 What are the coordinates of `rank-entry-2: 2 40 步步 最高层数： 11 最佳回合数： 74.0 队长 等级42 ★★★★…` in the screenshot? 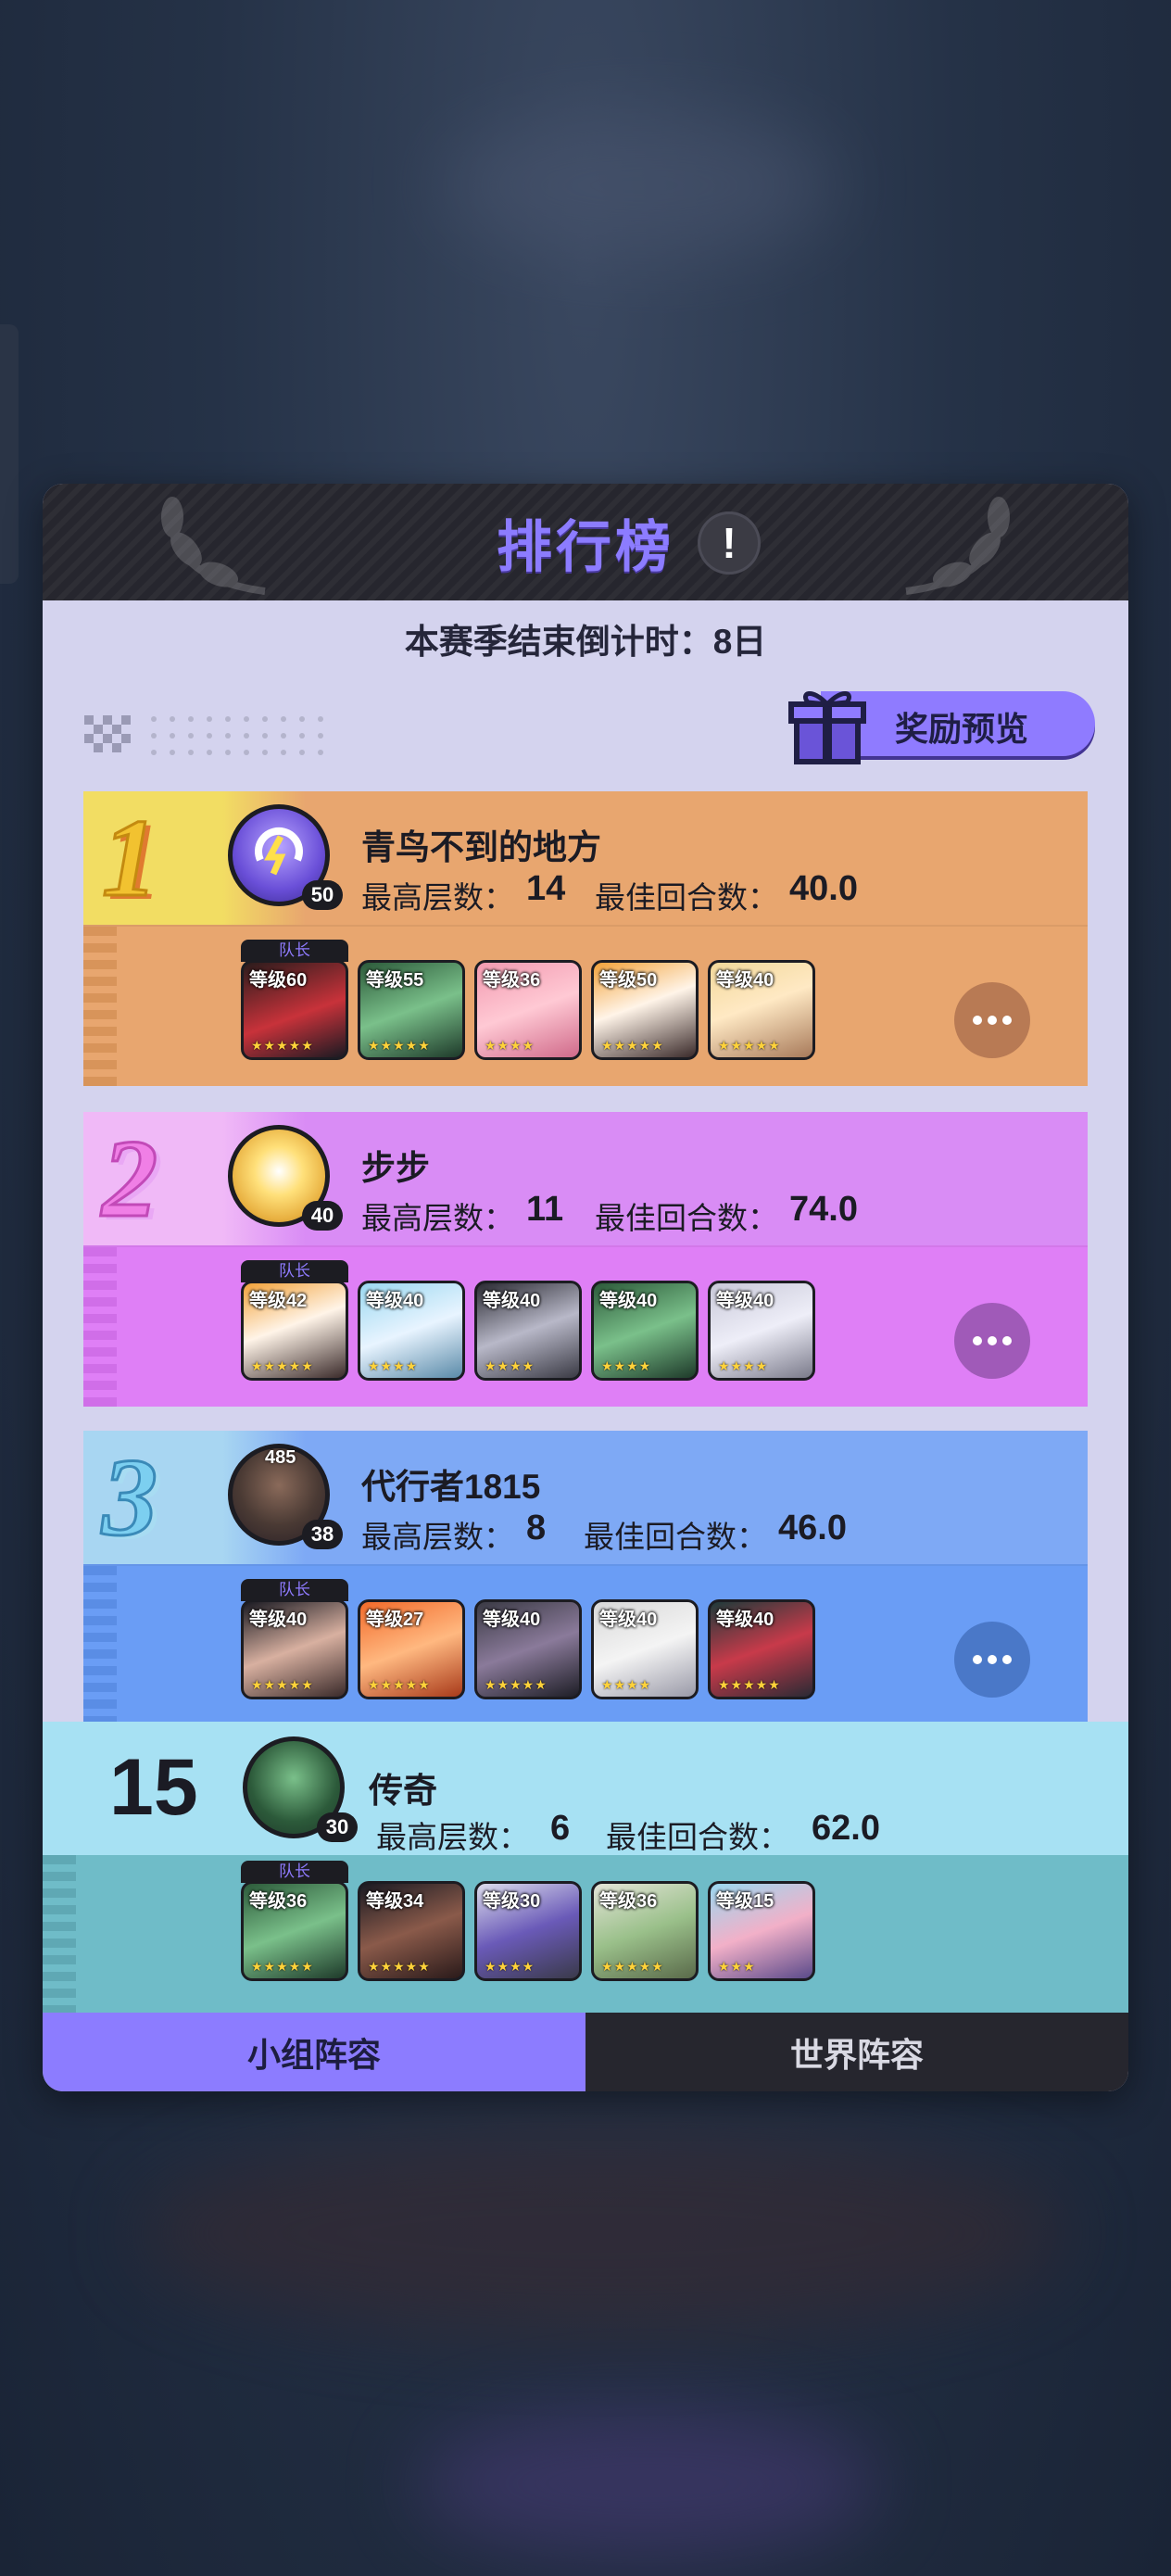 It's located at (585, 1259).